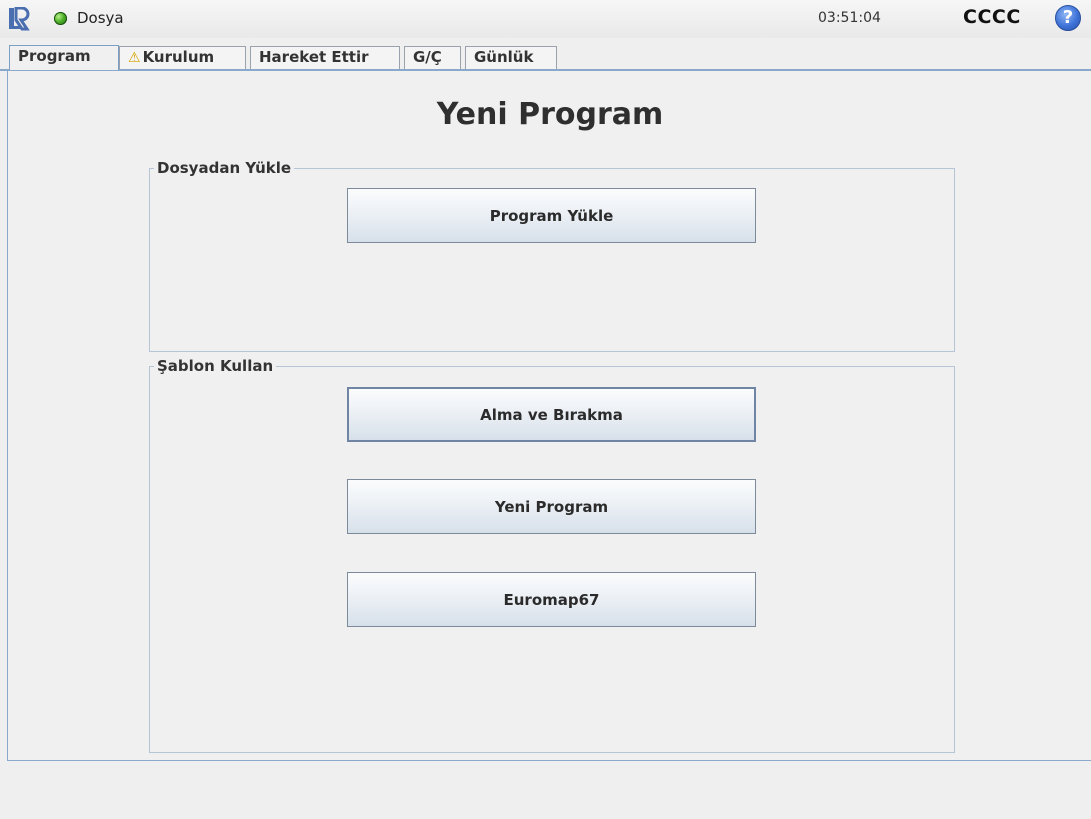  Describe the element at coordinates (849, 18) in the screenshot. I see `clock: 03:51:04` at that location.